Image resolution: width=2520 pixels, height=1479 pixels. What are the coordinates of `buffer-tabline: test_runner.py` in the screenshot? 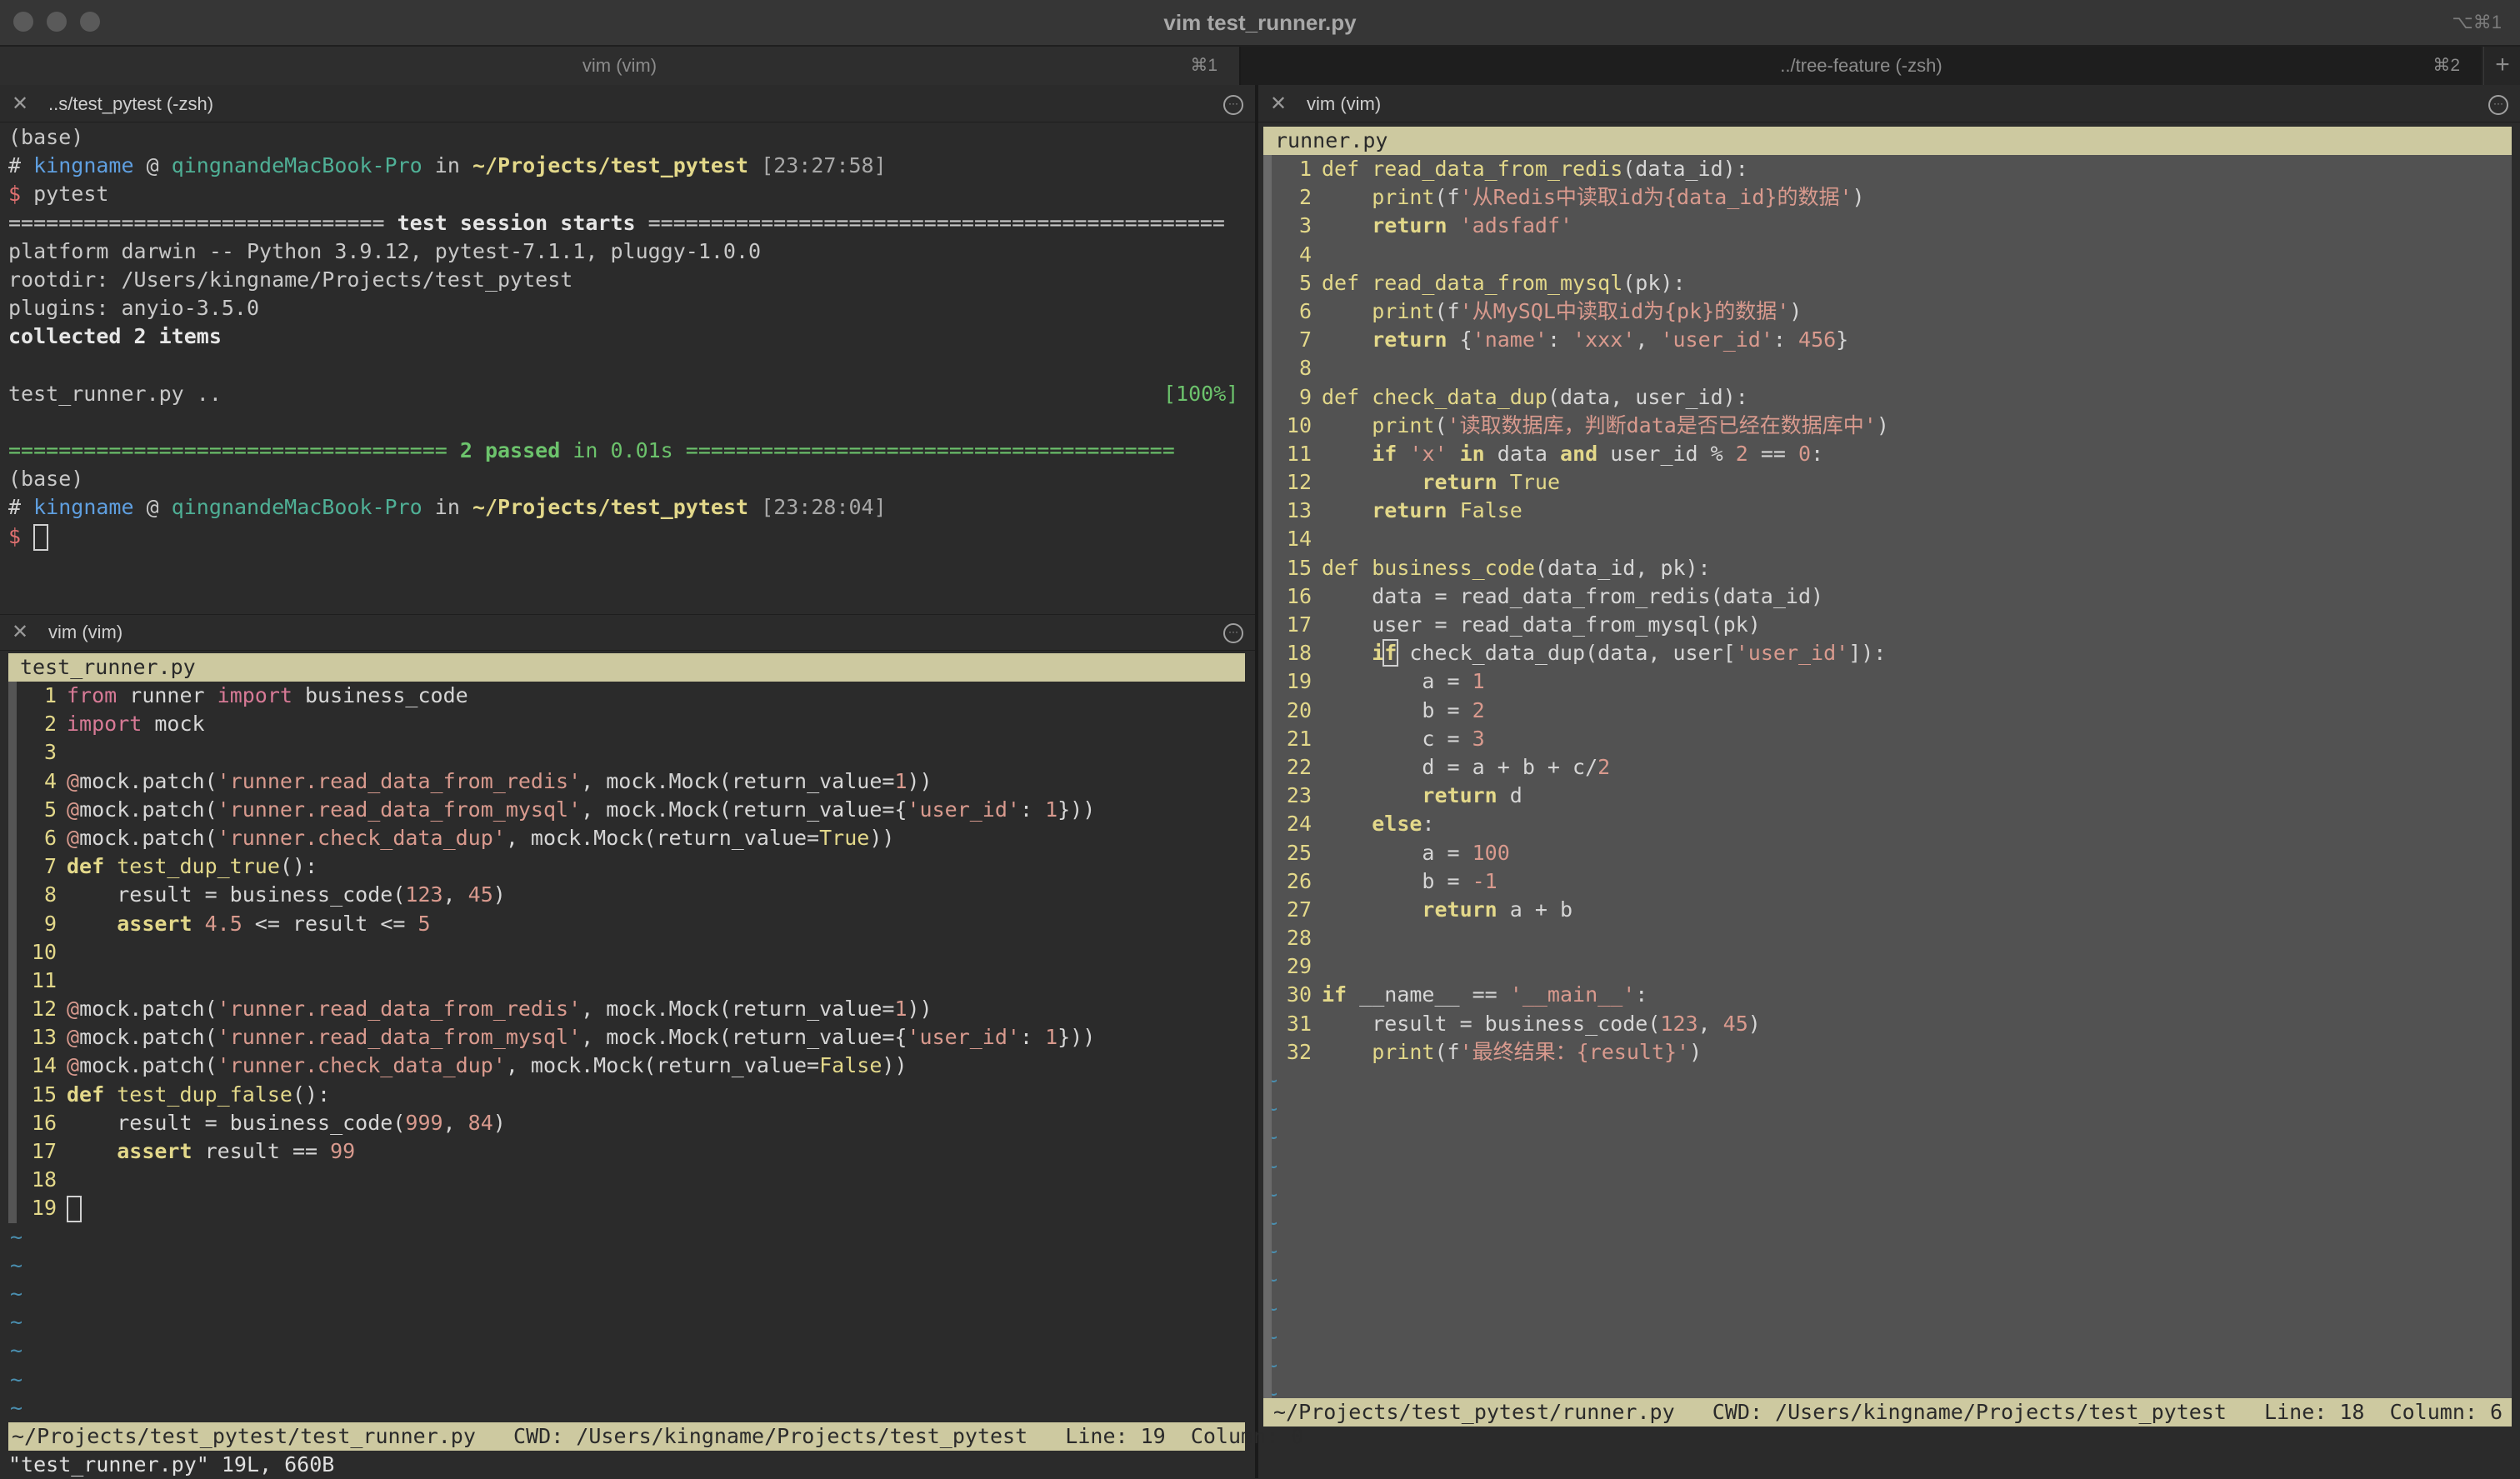 It's located at (626, 668).